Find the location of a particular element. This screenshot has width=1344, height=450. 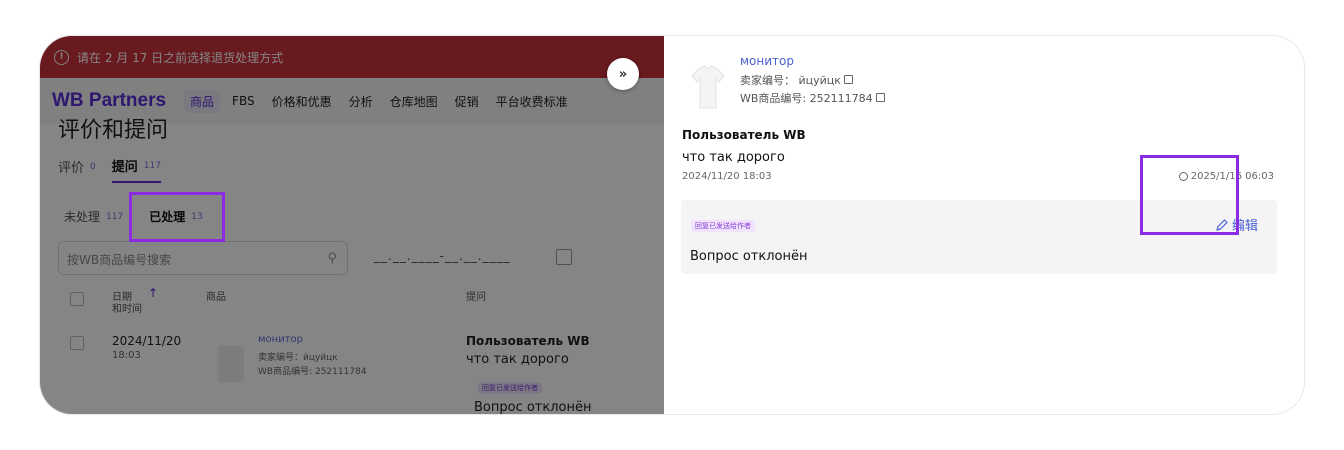

seller-code: 卖家编号： йцуйцк is located at coordinates (796, 80).